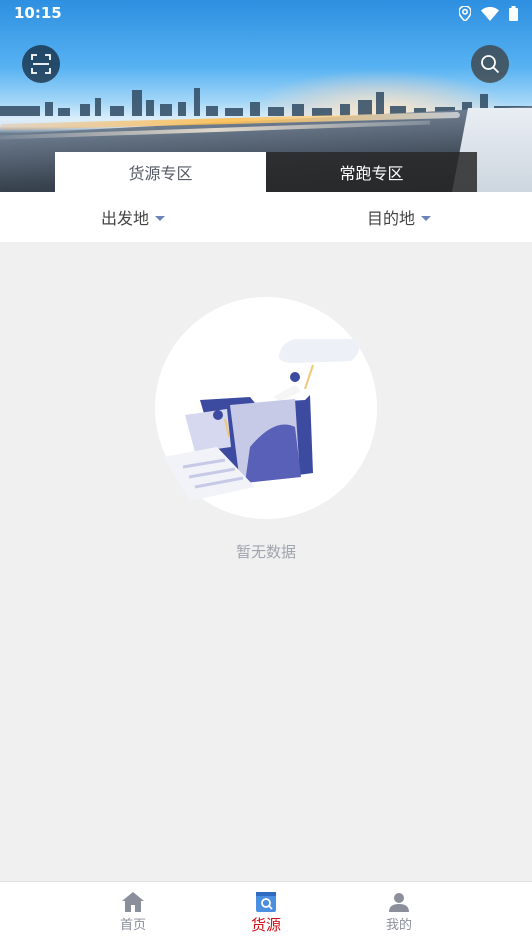 Image resolution: width=532 pixels, height=944 pixels. I want to click on scan-button, so click(41, 64).